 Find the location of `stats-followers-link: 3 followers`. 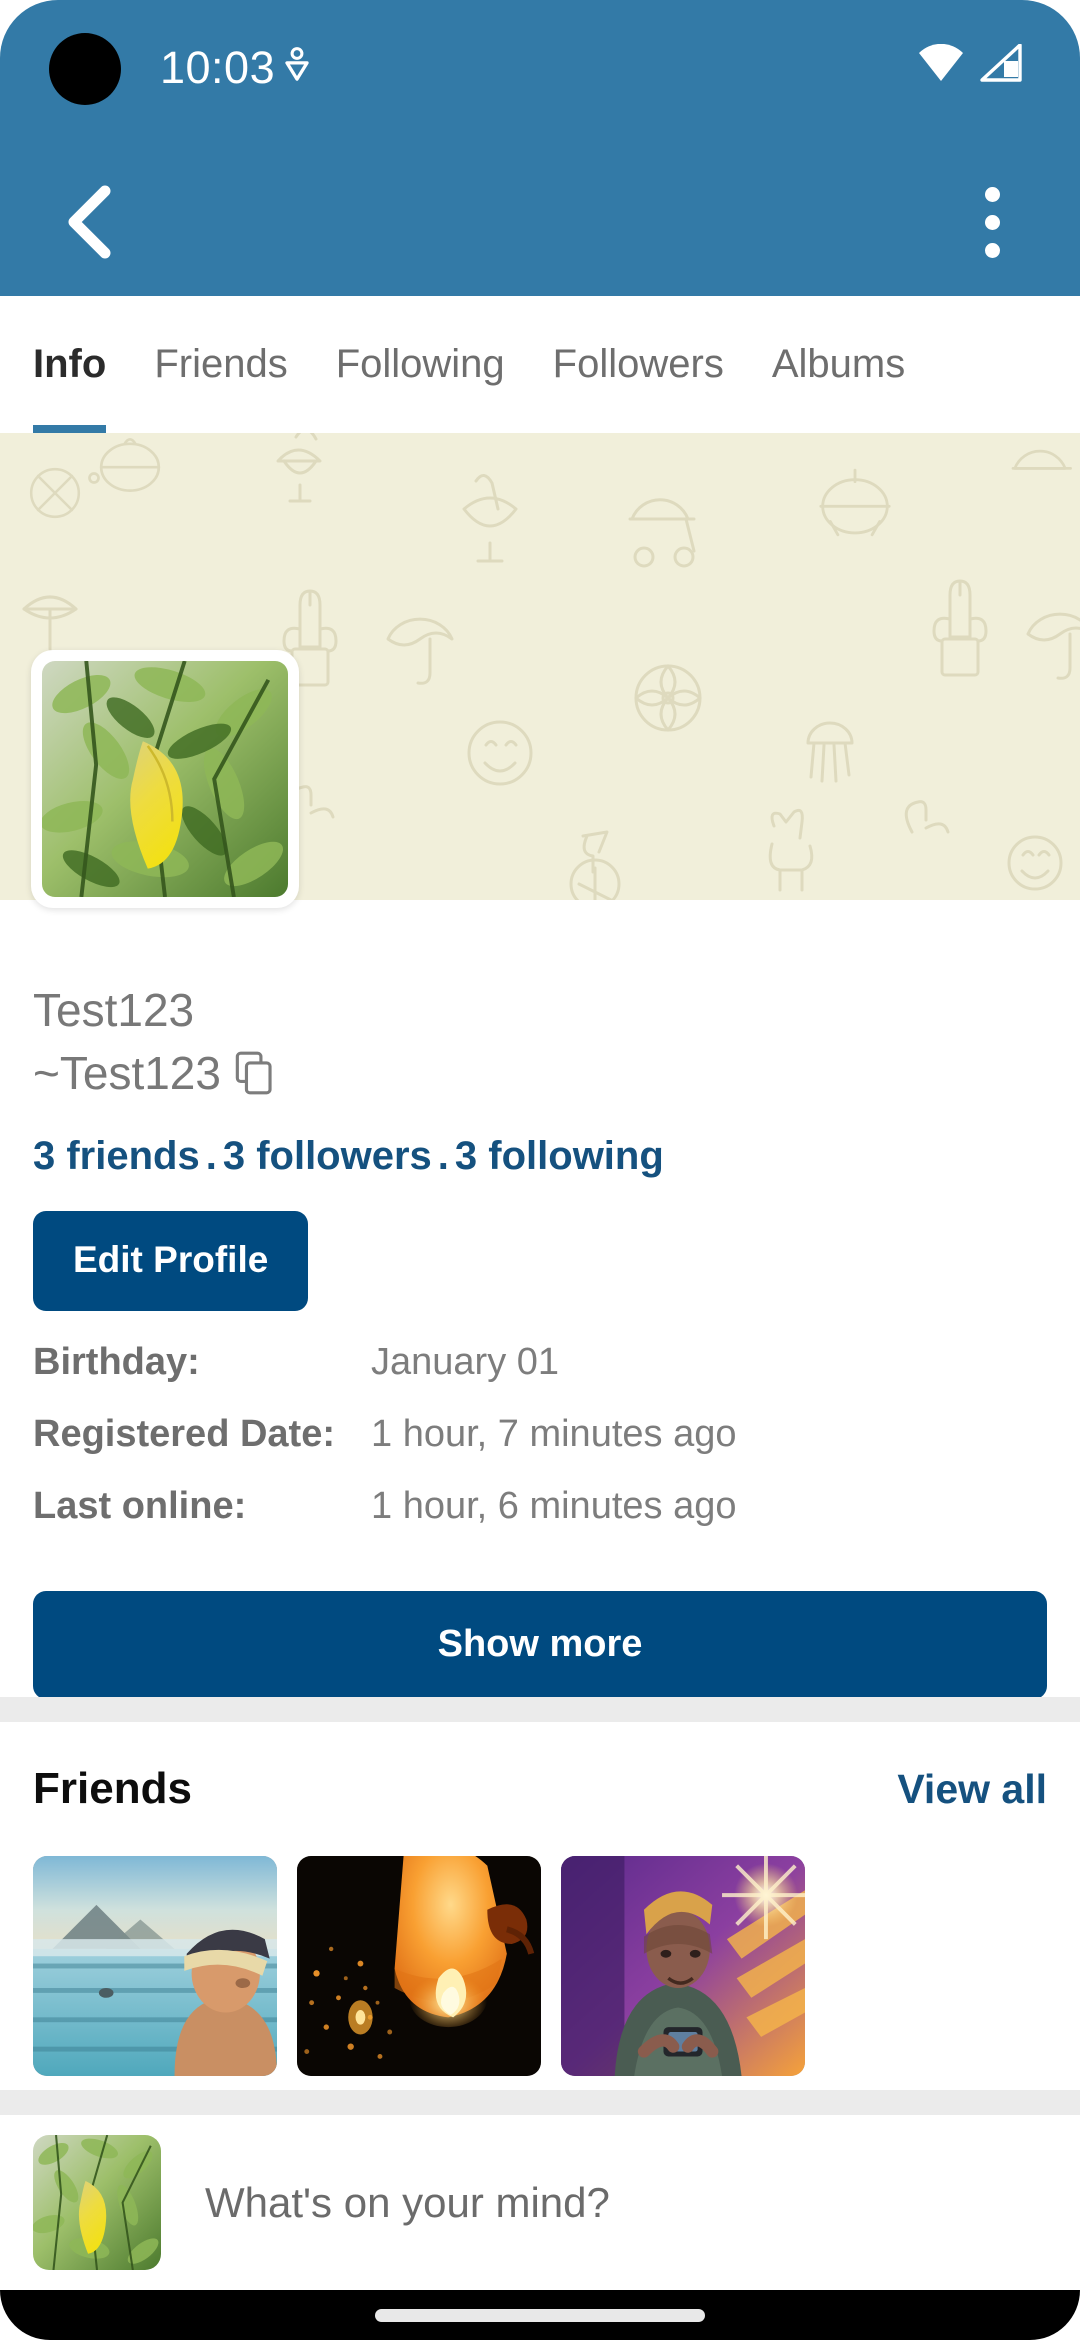

stats-followers-link: 3 followers is located at coordinates (327, 1156).